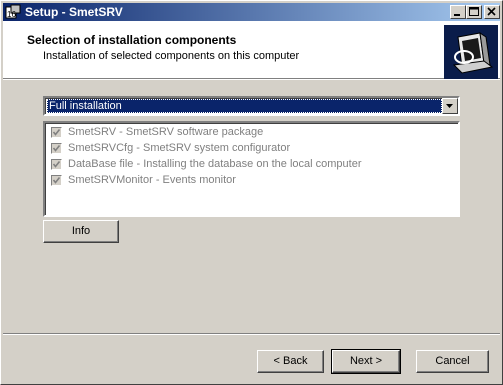 The width and height of the screenshot is (503, 385). Describe the element at coordinates (471, 52) in the screenshot. I see `computer-install-icon` at that location.